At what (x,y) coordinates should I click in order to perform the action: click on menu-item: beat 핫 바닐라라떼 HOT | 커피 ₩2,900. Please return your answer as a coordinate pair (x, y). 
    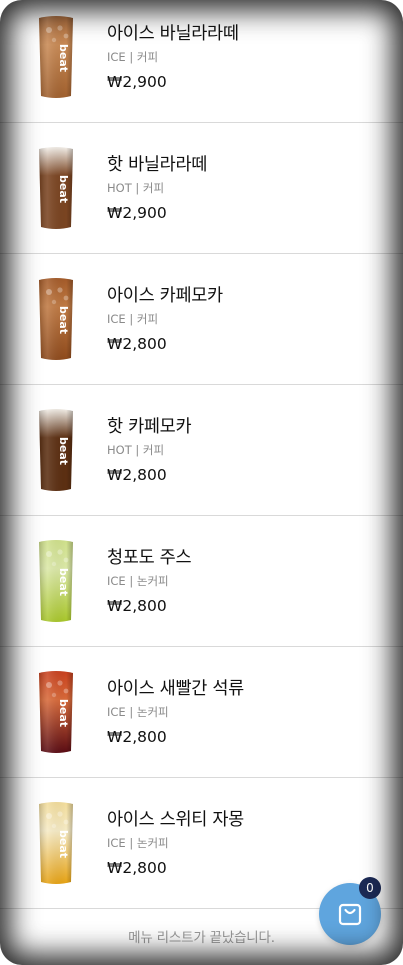
    Looking at the image, I should click on (201, 188).